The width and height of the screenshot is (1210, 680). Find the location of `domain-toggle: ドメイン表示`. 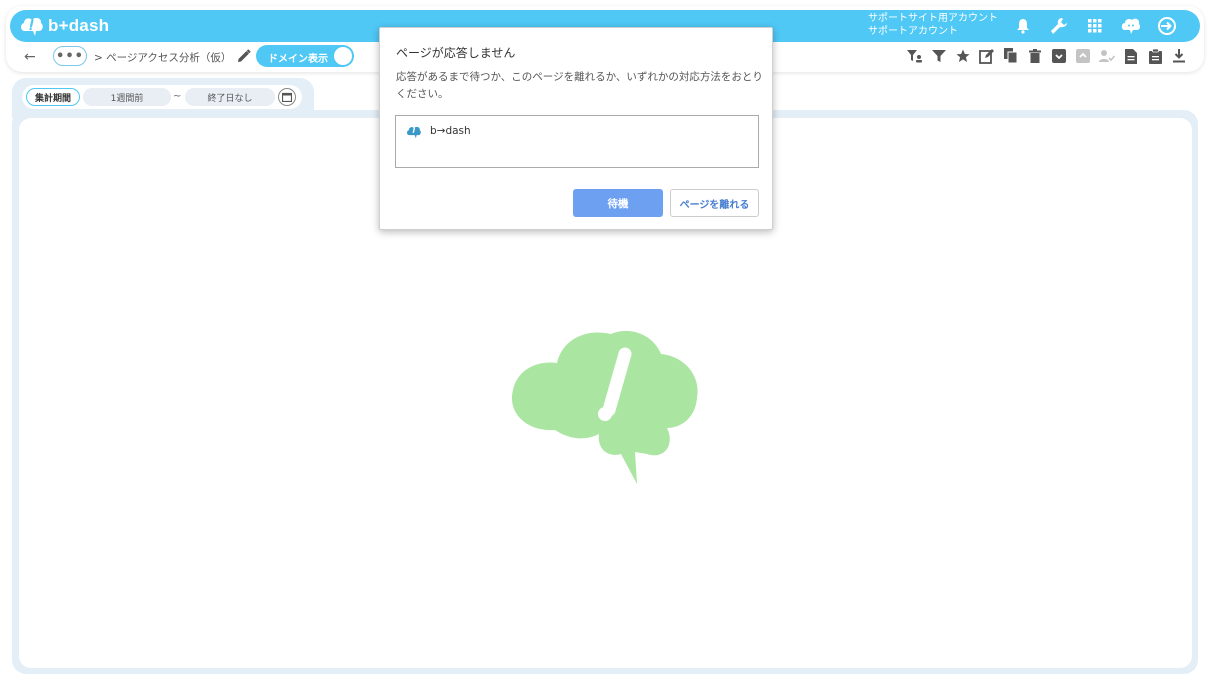

domain-toggle: ドメイン表示 is located at coordinates (305, 56).